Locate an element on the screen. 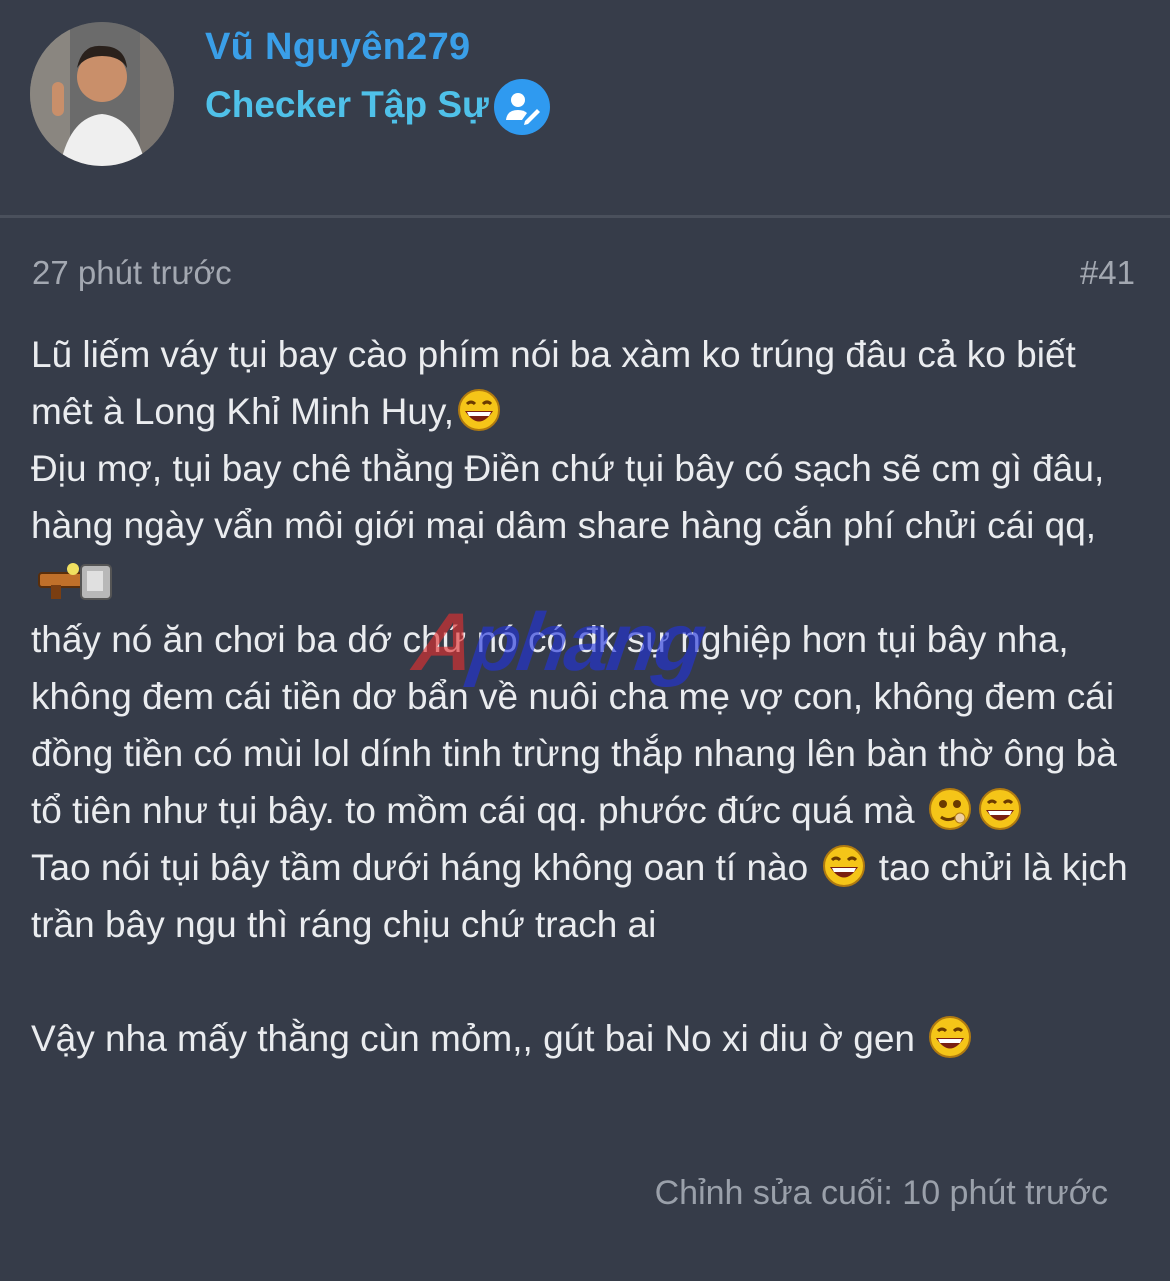 The image size is (1170, 1281). gun-emoji-icon is located at coordinates (75, 581).